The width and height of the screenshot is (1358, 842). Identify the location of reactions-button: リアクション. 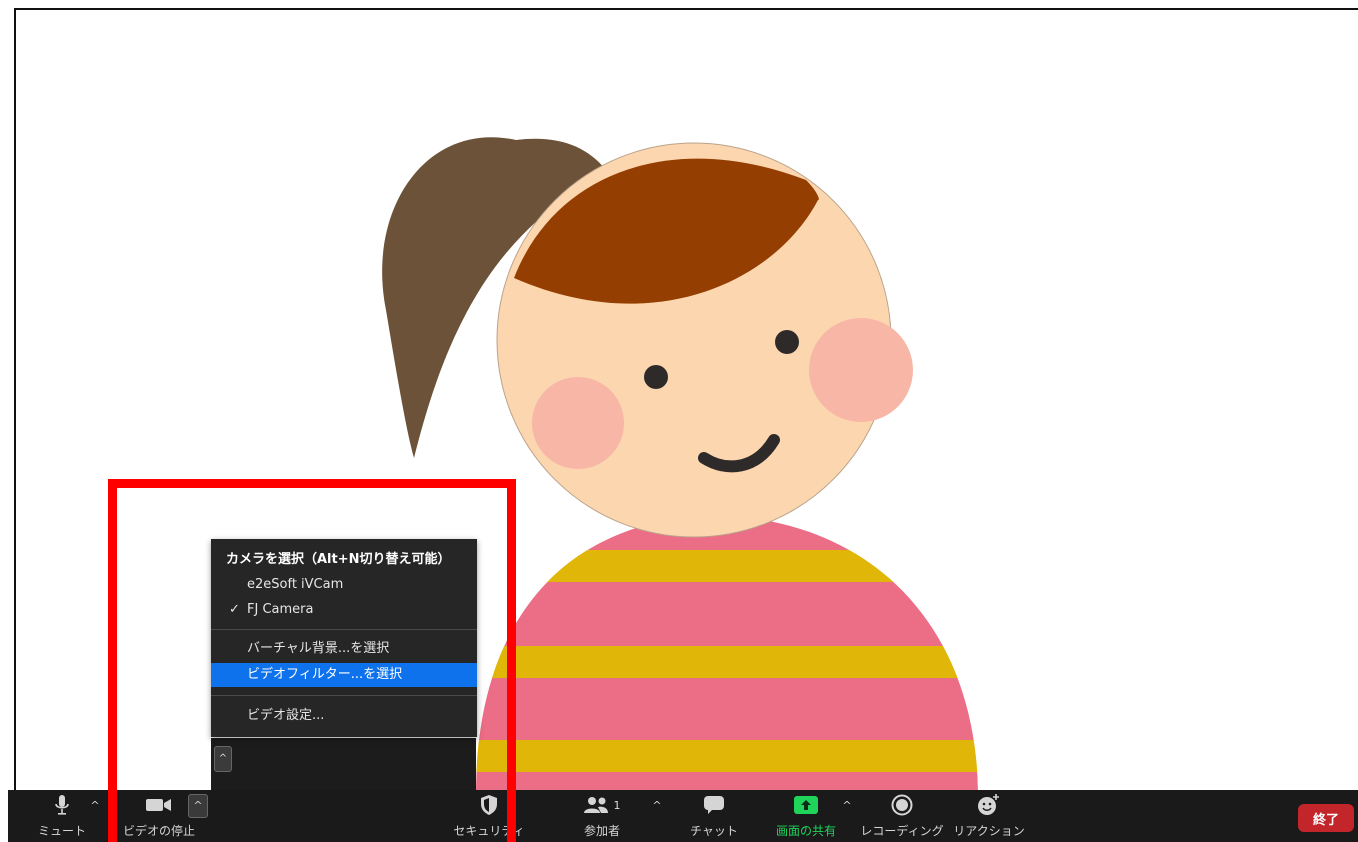
(989, 816).